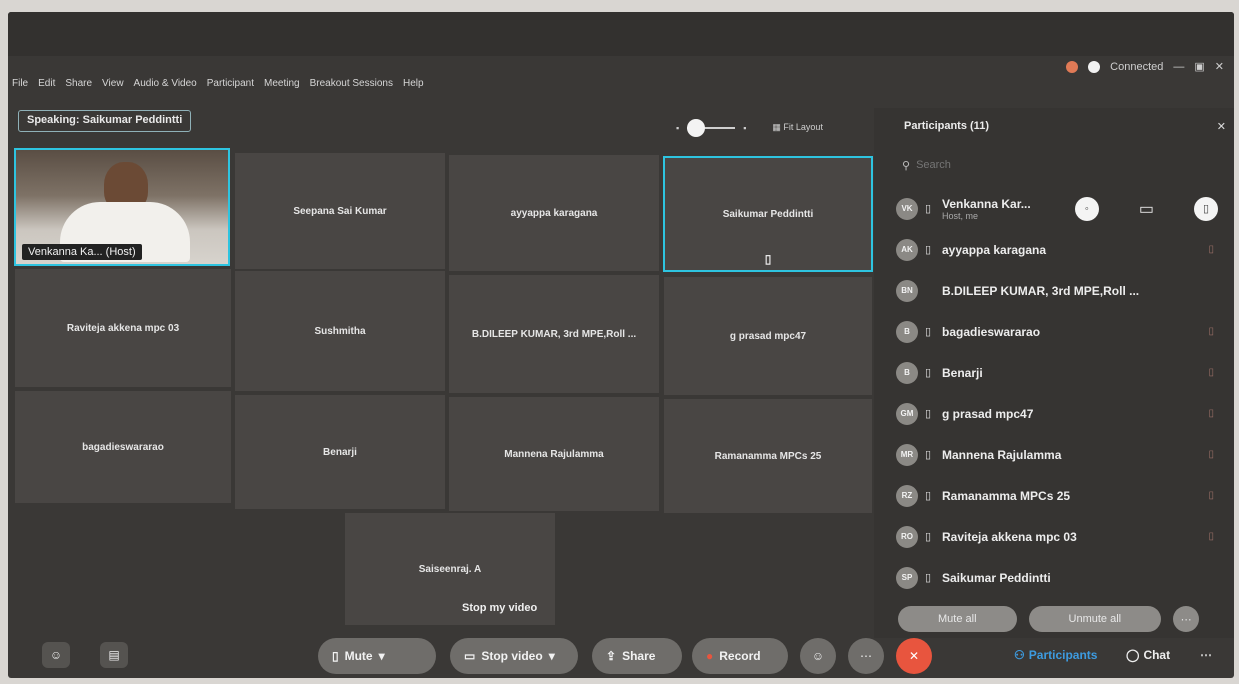  I want to click on video-tile: bagadieswararao, so click(123, 447).